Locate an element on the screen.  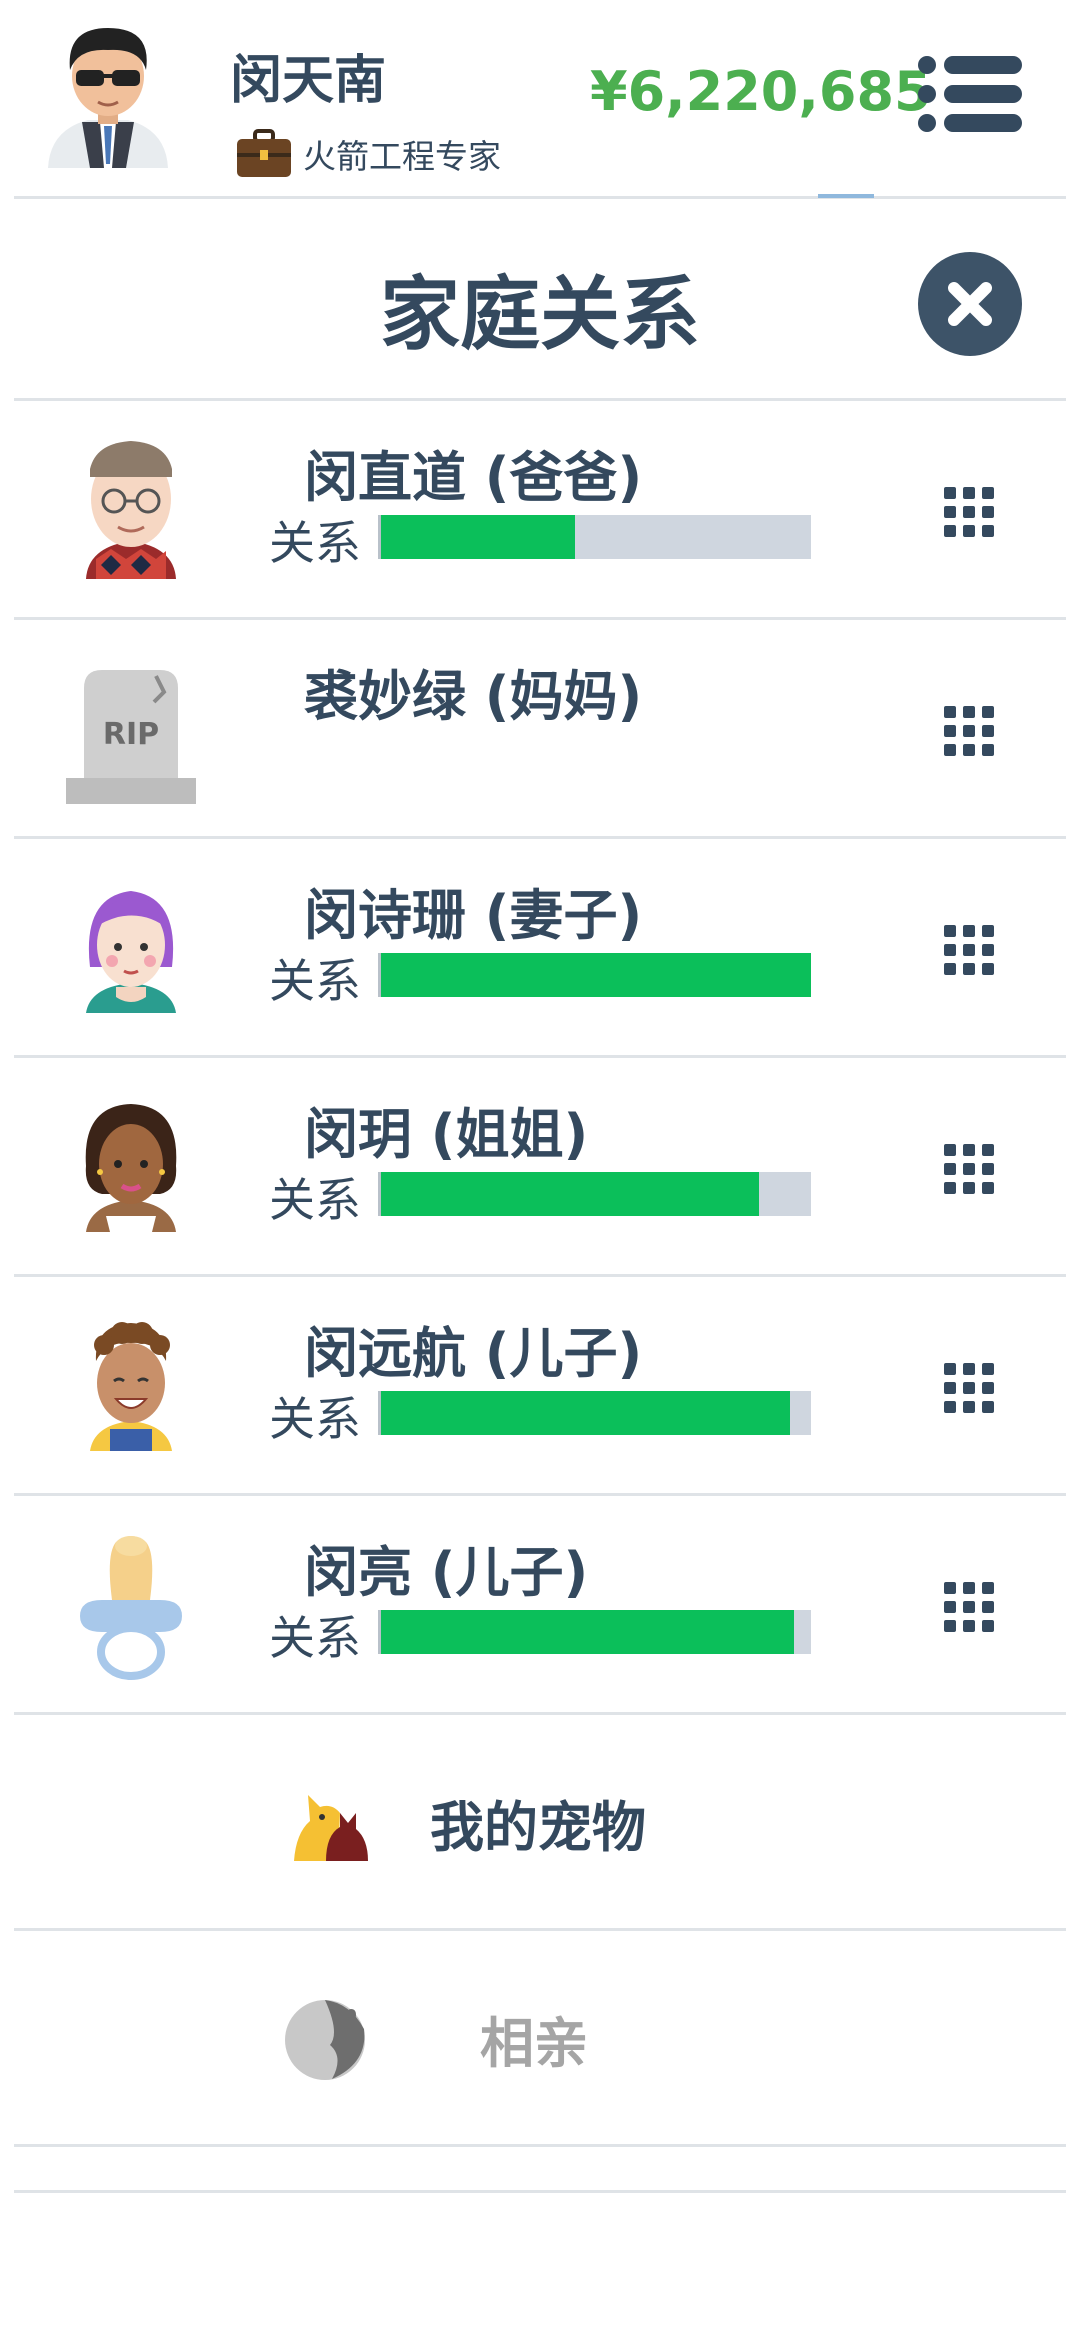
family-member-name: 裘妙绿 (妈妈) is located at coordinates (473, 696).